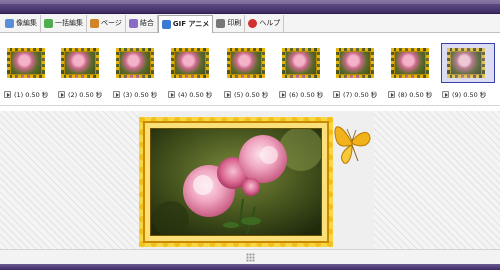 The width and height of the screenshot is (500, 270). What do you see at coordinates (191, 24) in the screenshot?
I see `menu-label: GIF アニメ` at bounding box center [191, 24].